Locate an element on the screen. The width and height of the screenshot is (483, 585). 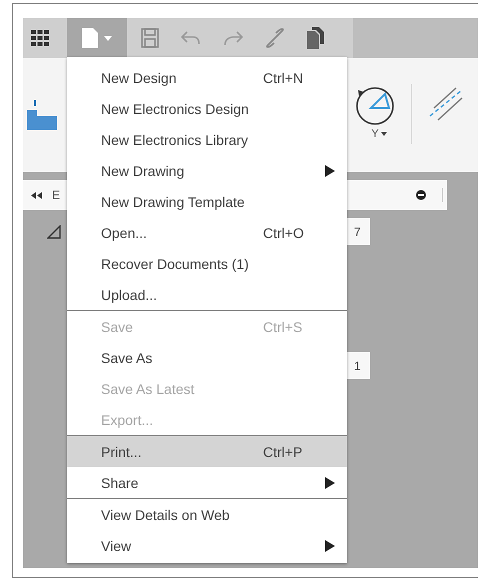
rotate-icon is located at coordinates (375, 105).